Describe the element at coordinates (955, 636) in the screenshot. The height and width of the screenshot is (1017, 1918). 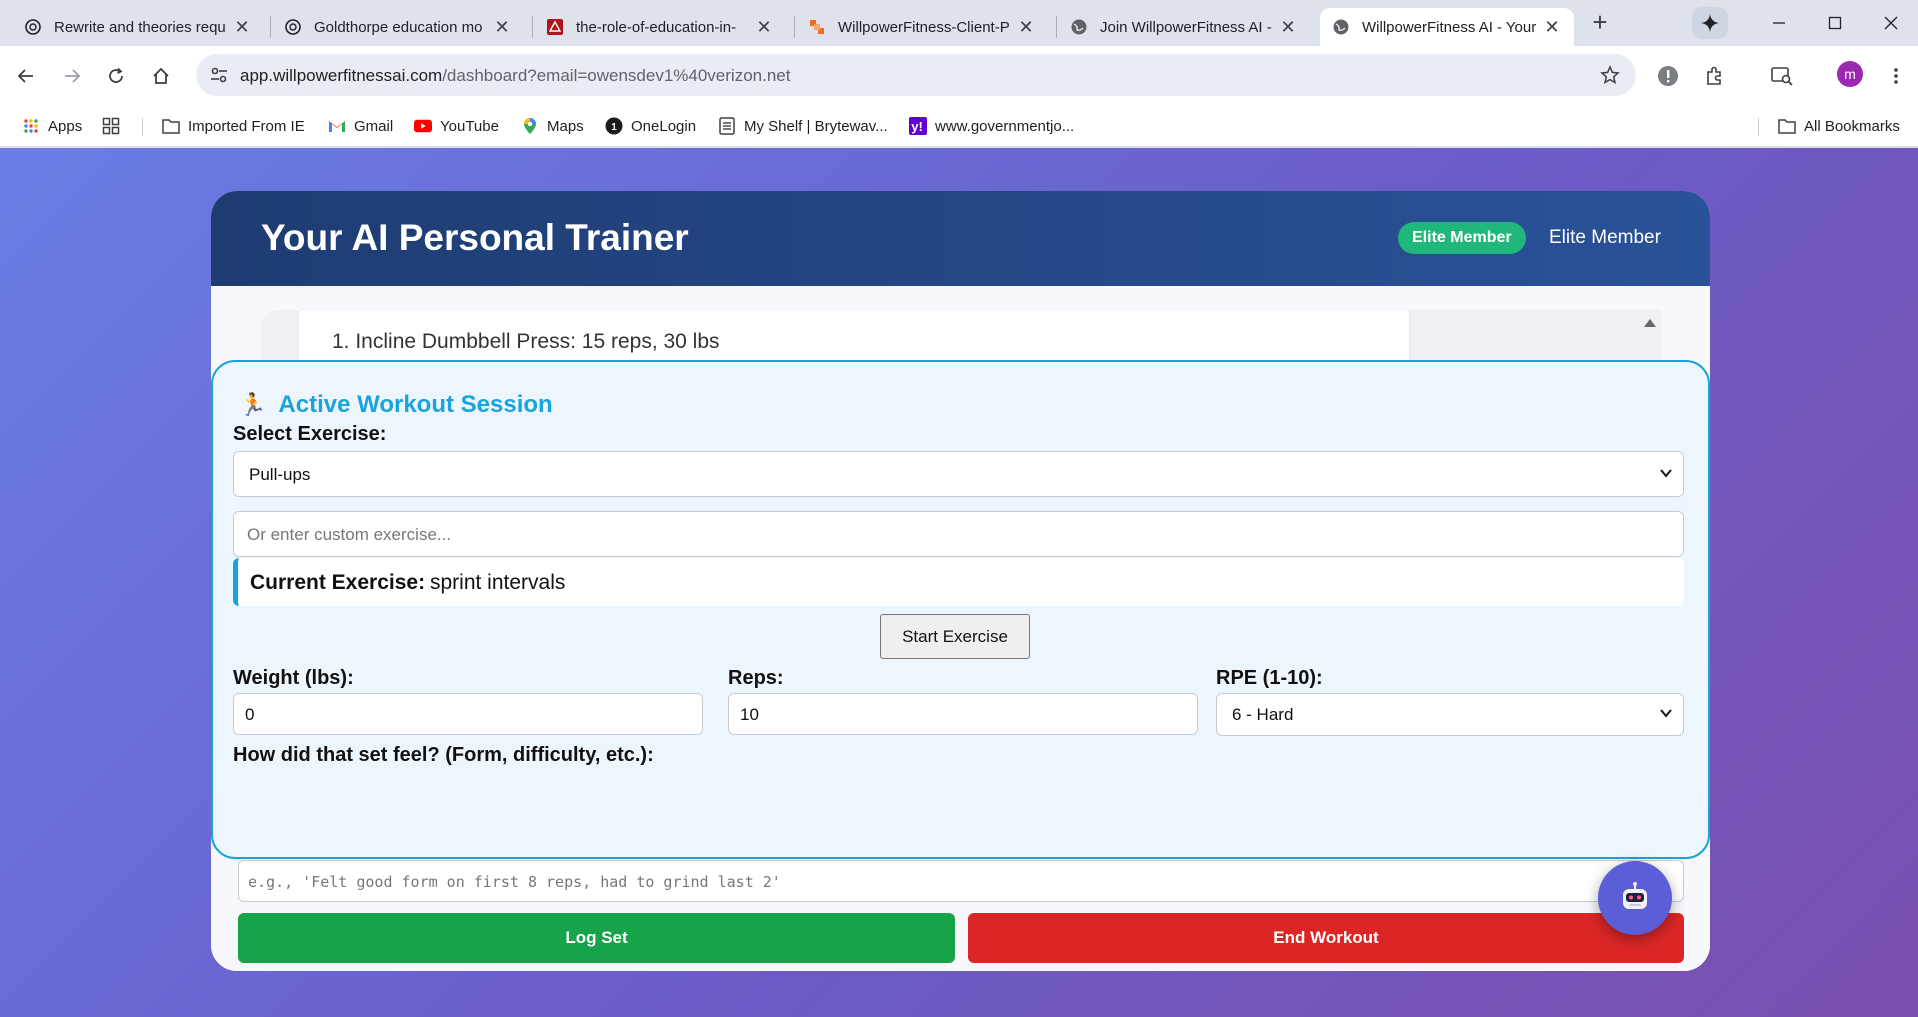
I see `start-exercise-button: Start Exercise` at that location.